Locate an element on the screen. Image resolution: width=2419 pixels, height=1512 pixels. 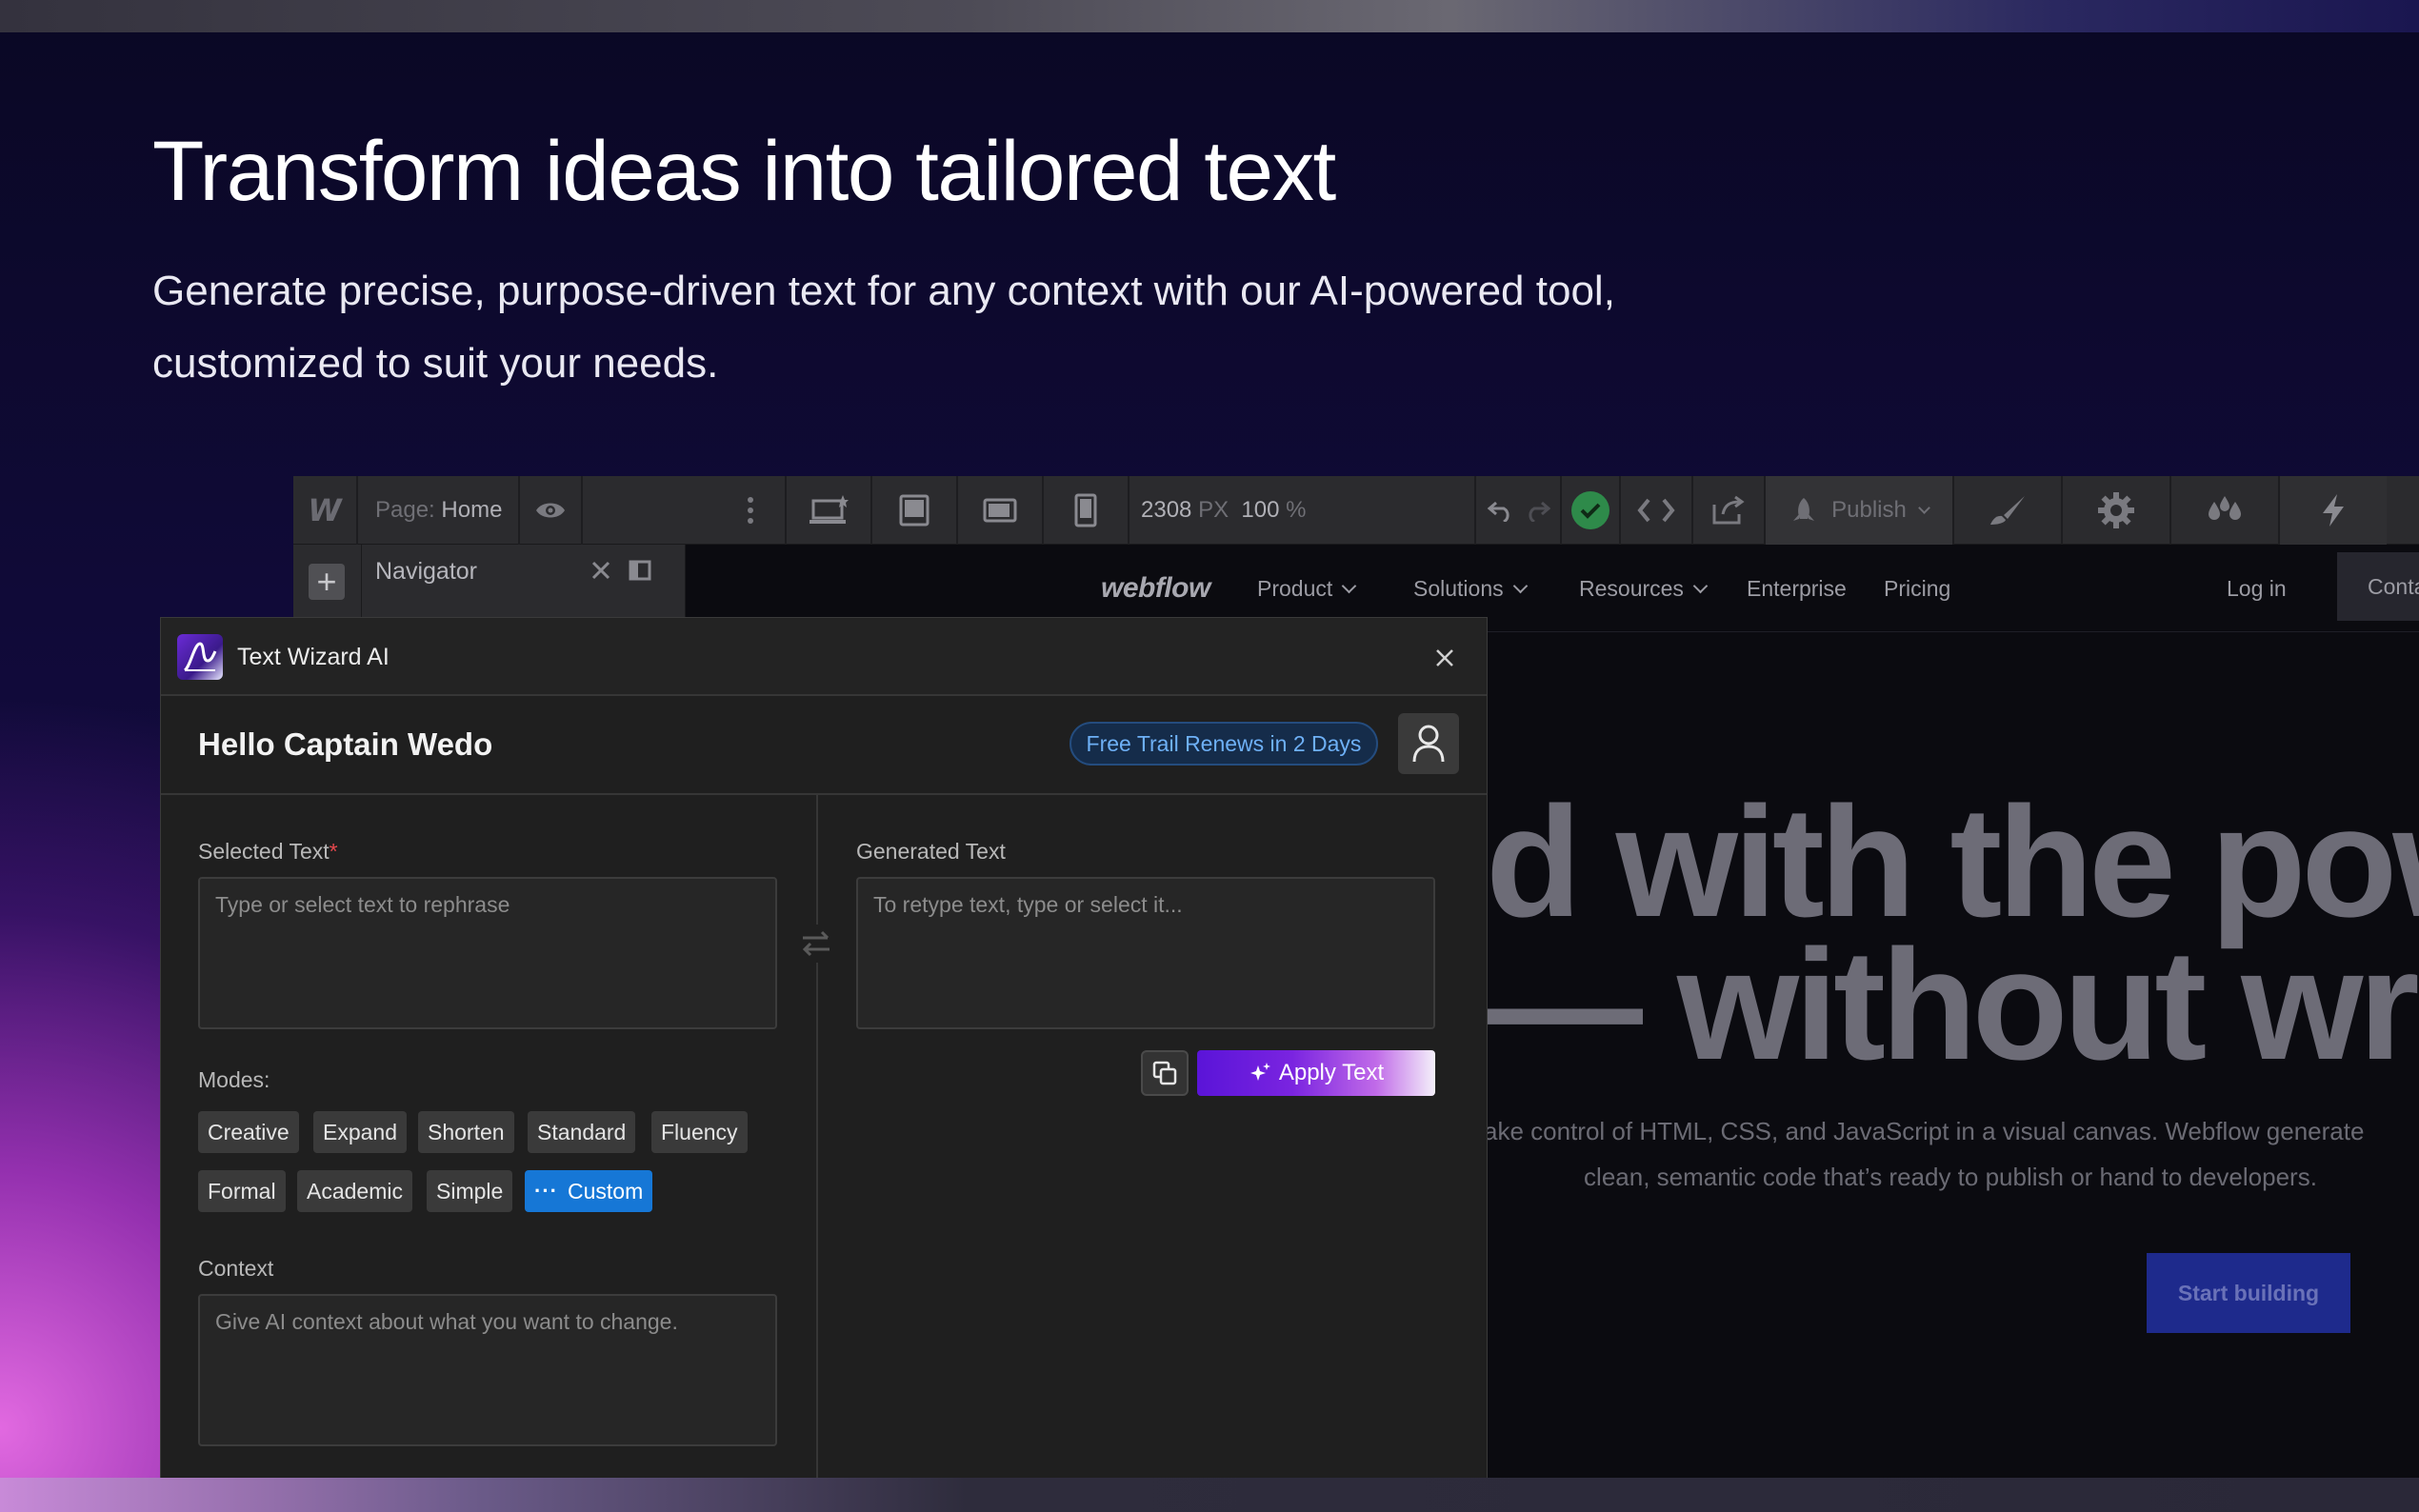
mobile-portrait-icon is located at coordinates (1086, 510).